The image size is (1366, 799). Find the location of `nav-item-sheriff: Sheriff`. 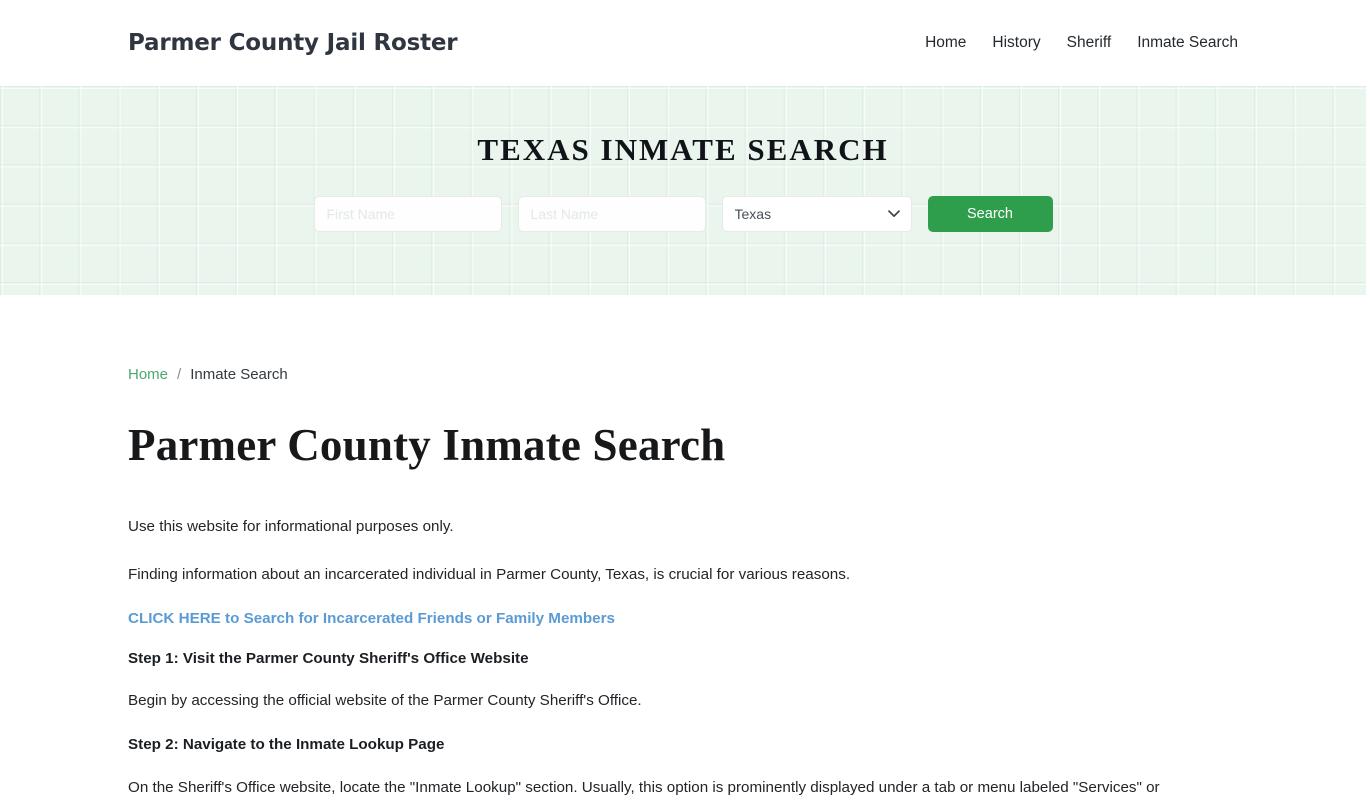

nav-item-sheriff: Sheriff is located at coordinates (1089, 43).